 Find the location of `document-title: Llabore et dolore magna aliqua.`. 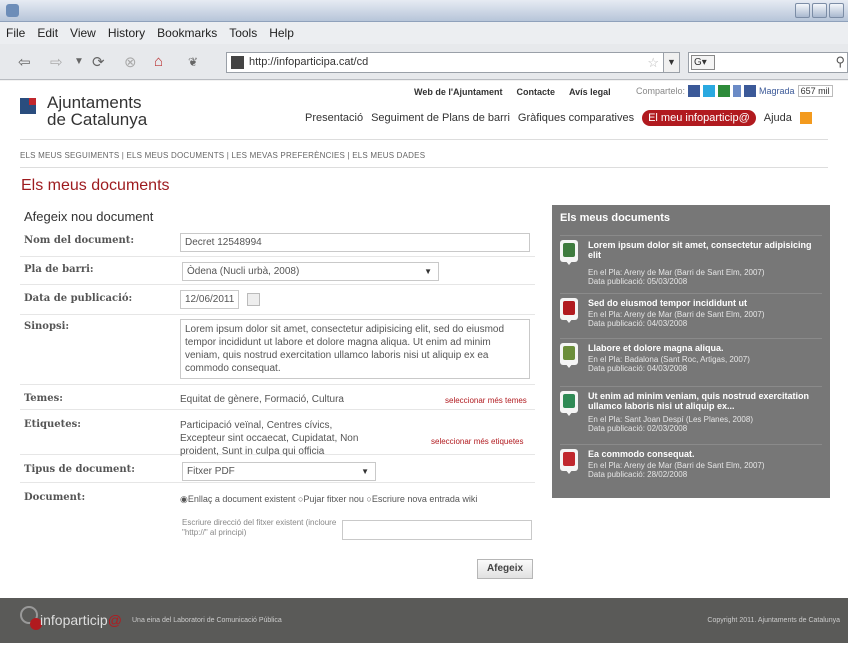

document-title: Llabore et dolore magna aliqua. is located at coordinates (705, 348).